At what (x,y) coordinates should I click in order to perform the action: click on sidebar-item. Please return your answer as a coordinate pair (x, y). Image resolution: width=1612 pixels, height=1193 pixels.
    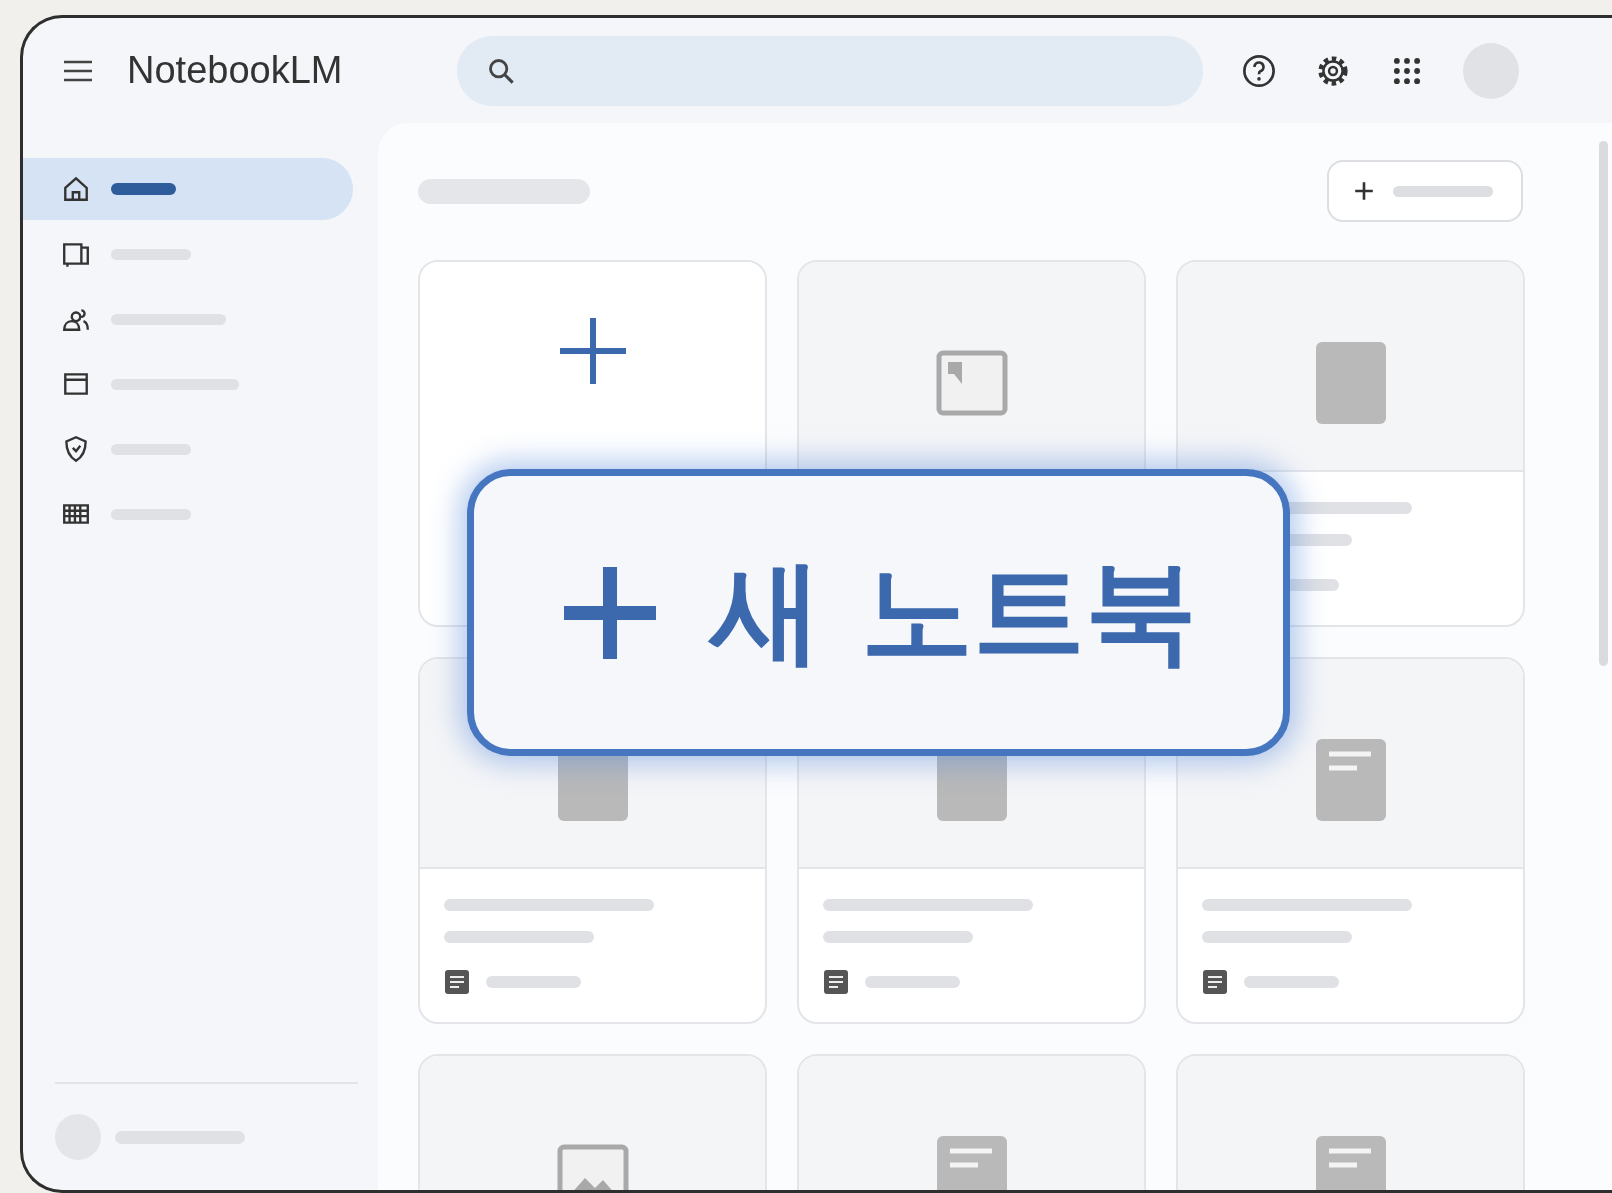
    Looking at the image, I should click on (188, 189).